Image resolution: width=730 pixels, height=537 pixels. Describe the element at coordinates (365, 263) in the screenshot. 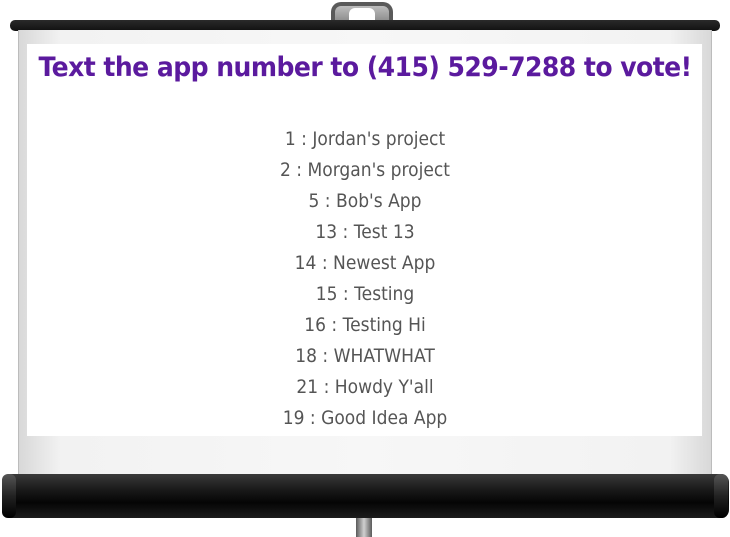

I see `list-item: 14 : Newest App` at that location.